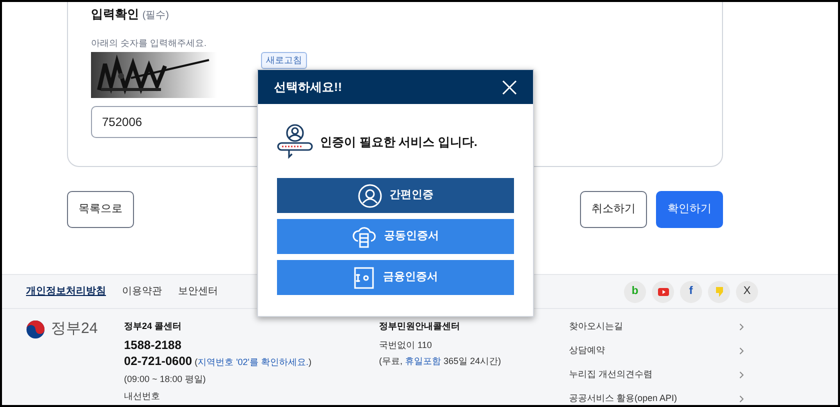 The height and width of the screenshot is (407, 840). Describe the element at coordinates (656, 396) in the screenshot. I see `footer-menu-item: 공공서비스 활용(open API)` at that location.